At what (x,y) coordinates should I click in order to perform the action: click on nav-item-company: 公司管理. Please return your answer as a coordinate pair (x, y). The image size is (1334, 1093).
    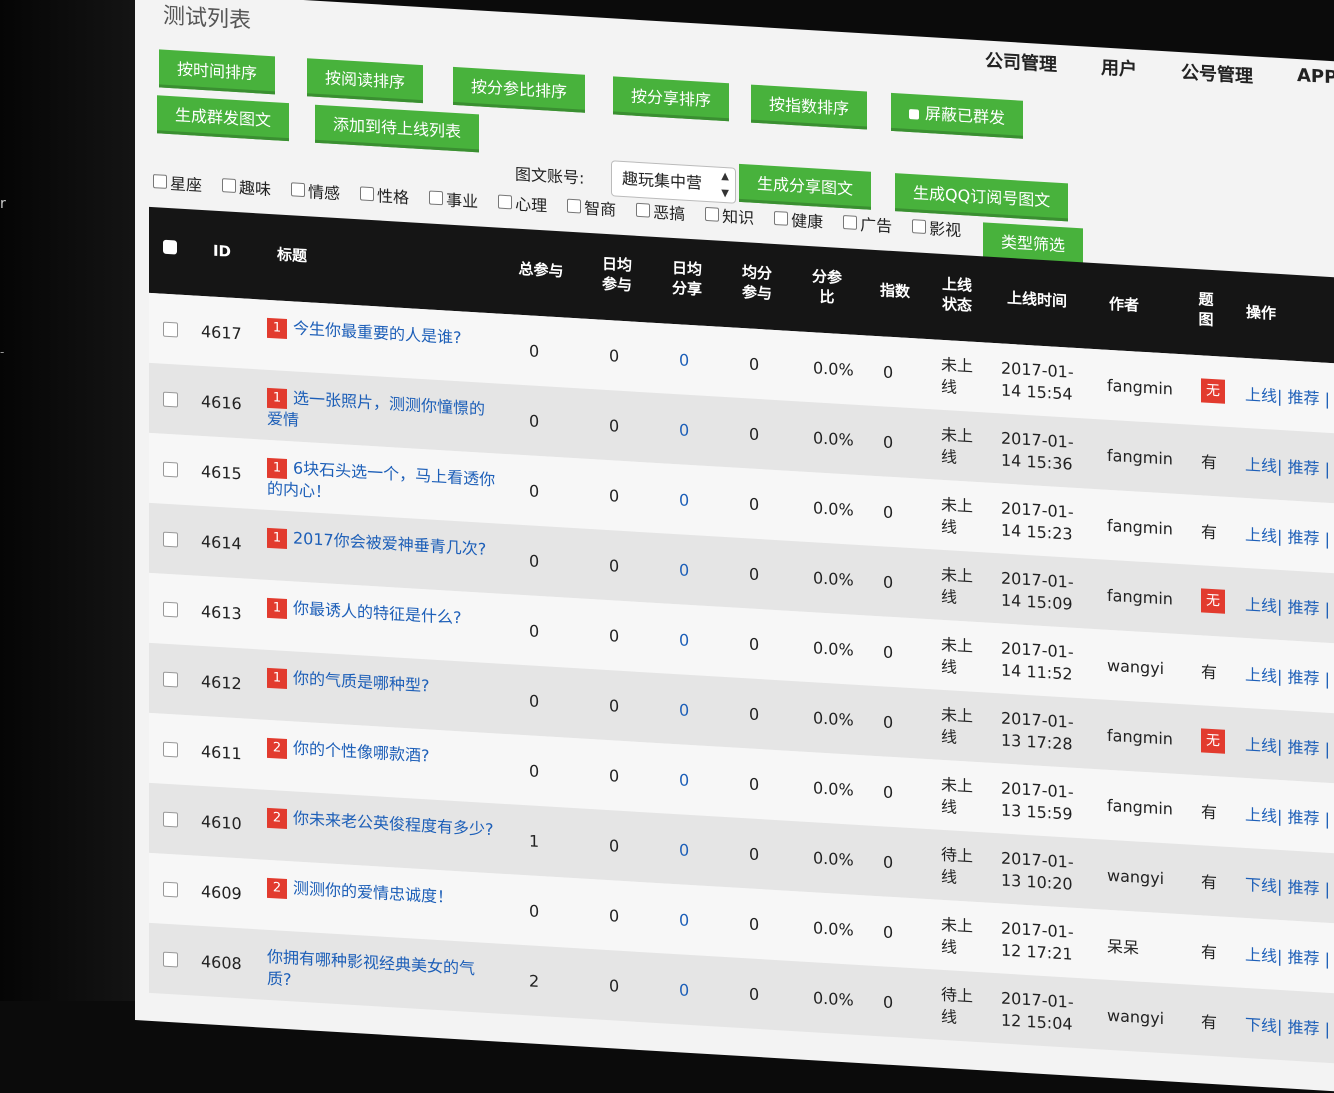
    Looking at the image, I should click on (1021, 61).